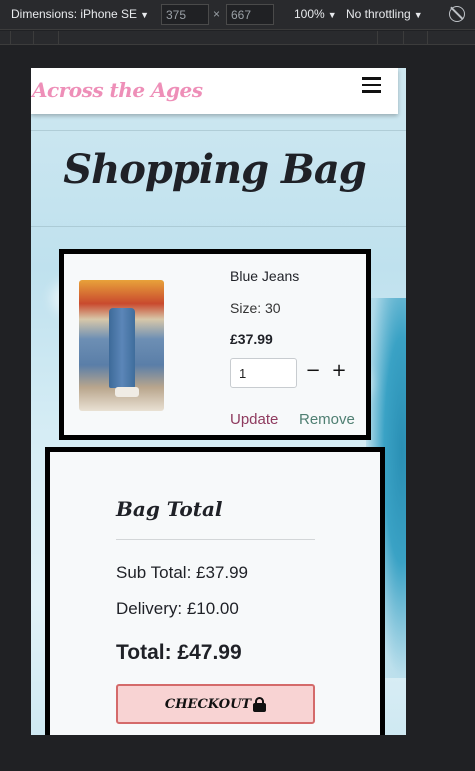 This screenshot has width=475, height=771. Describe the element at coordinates (254, 419) in the screenshot. I see `update-link: Update` at that location.